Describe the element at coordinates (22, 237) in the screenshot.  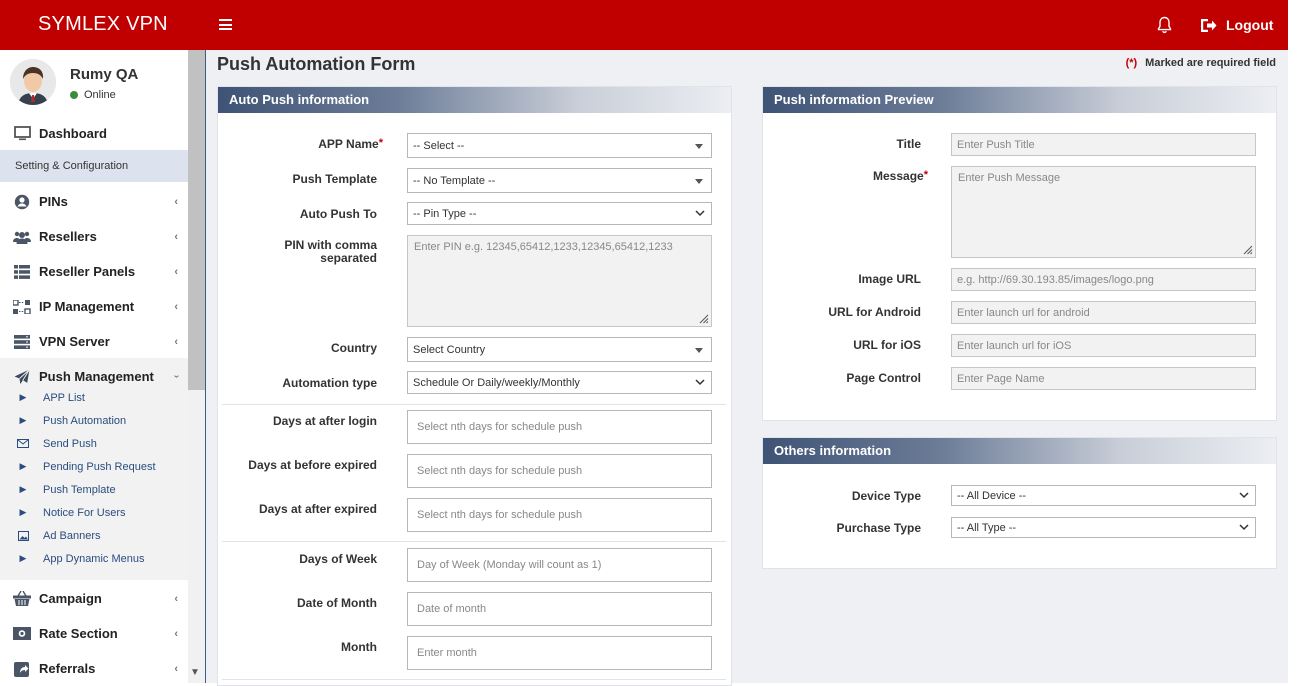
I see `users-icon` at that location.